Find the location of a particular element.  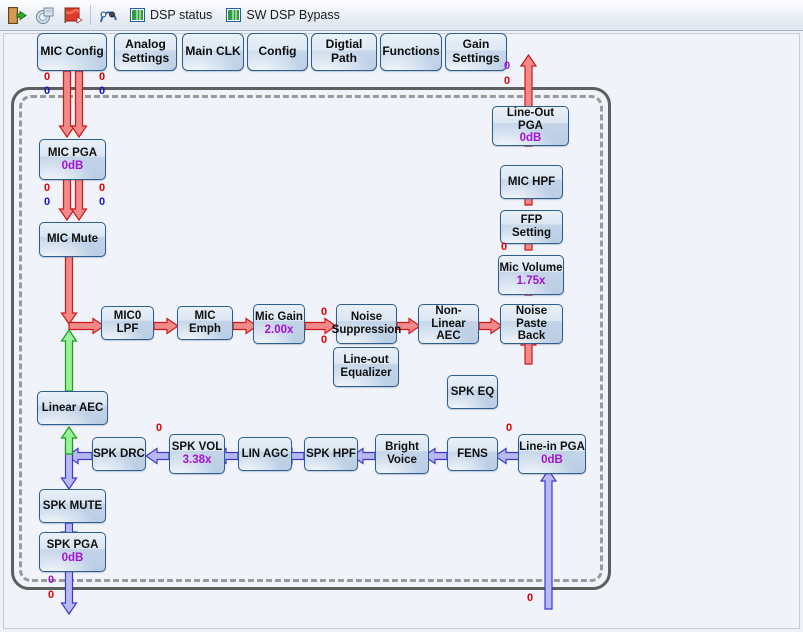

block-title: SPK DRC is located at coordinates (119, 453).